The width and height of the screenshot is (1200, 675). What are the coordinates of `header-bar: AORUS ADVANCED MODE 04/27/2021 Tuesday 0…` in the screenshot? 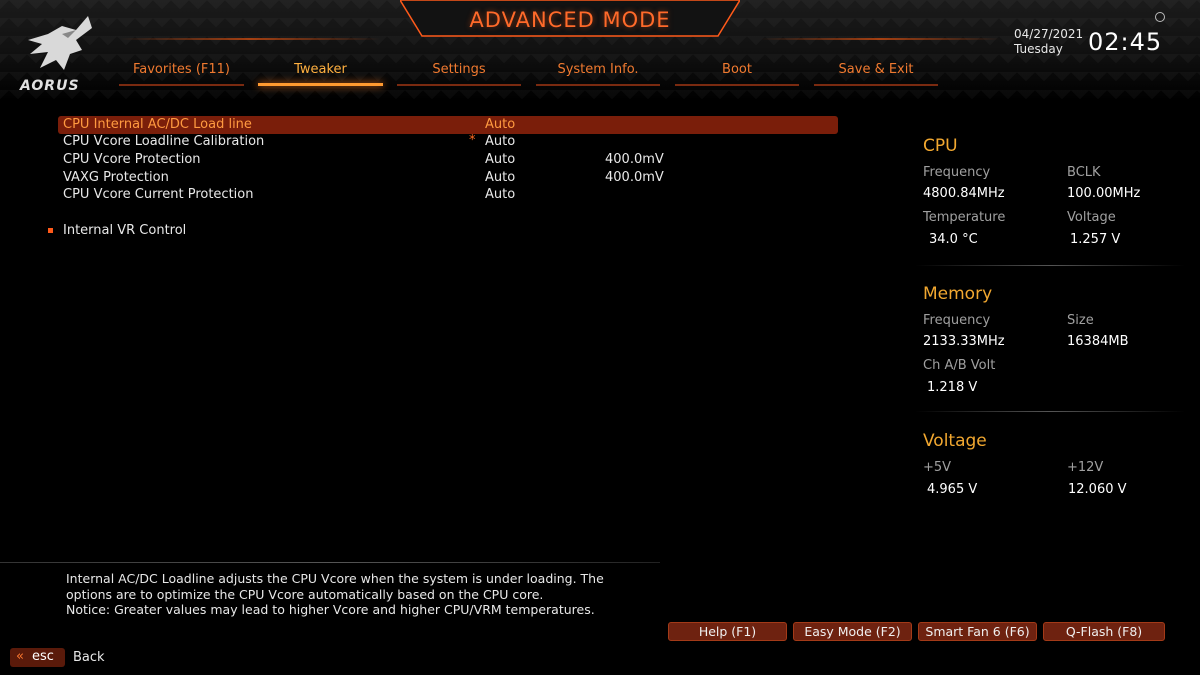 It's located at (600, 50).